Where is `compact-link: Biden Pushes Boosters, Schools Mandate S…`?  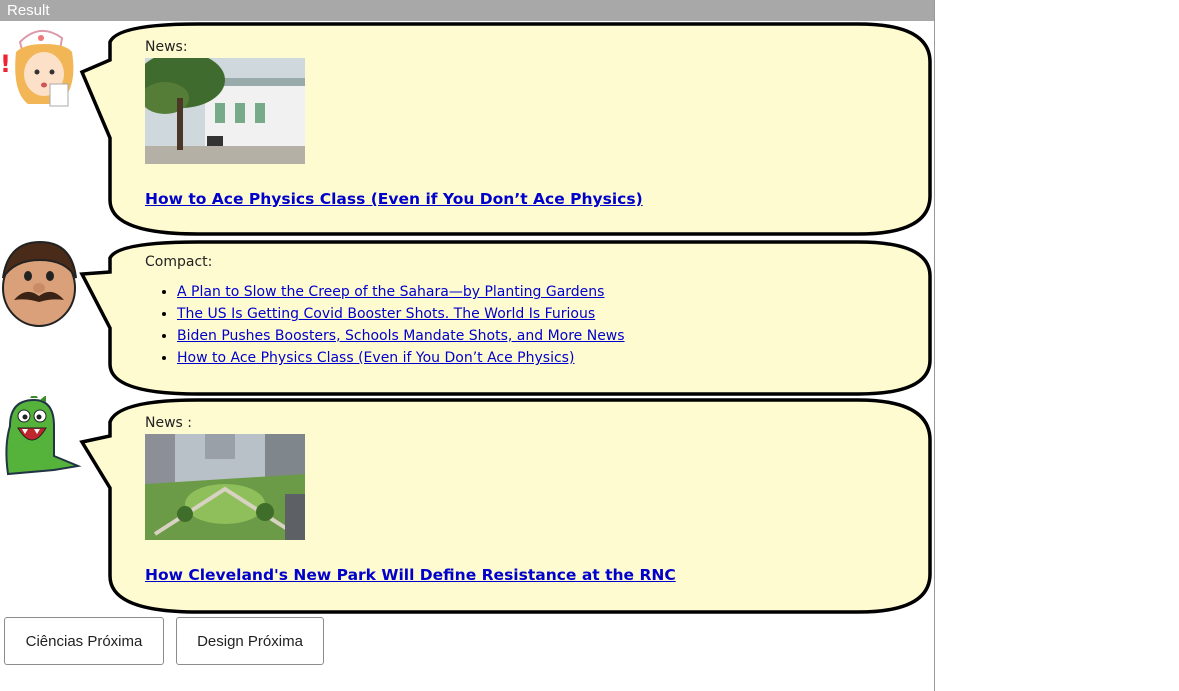
compact-link: Biden Pushes Boosters, Schools Mandate S… is located at coordinates (401, 336).